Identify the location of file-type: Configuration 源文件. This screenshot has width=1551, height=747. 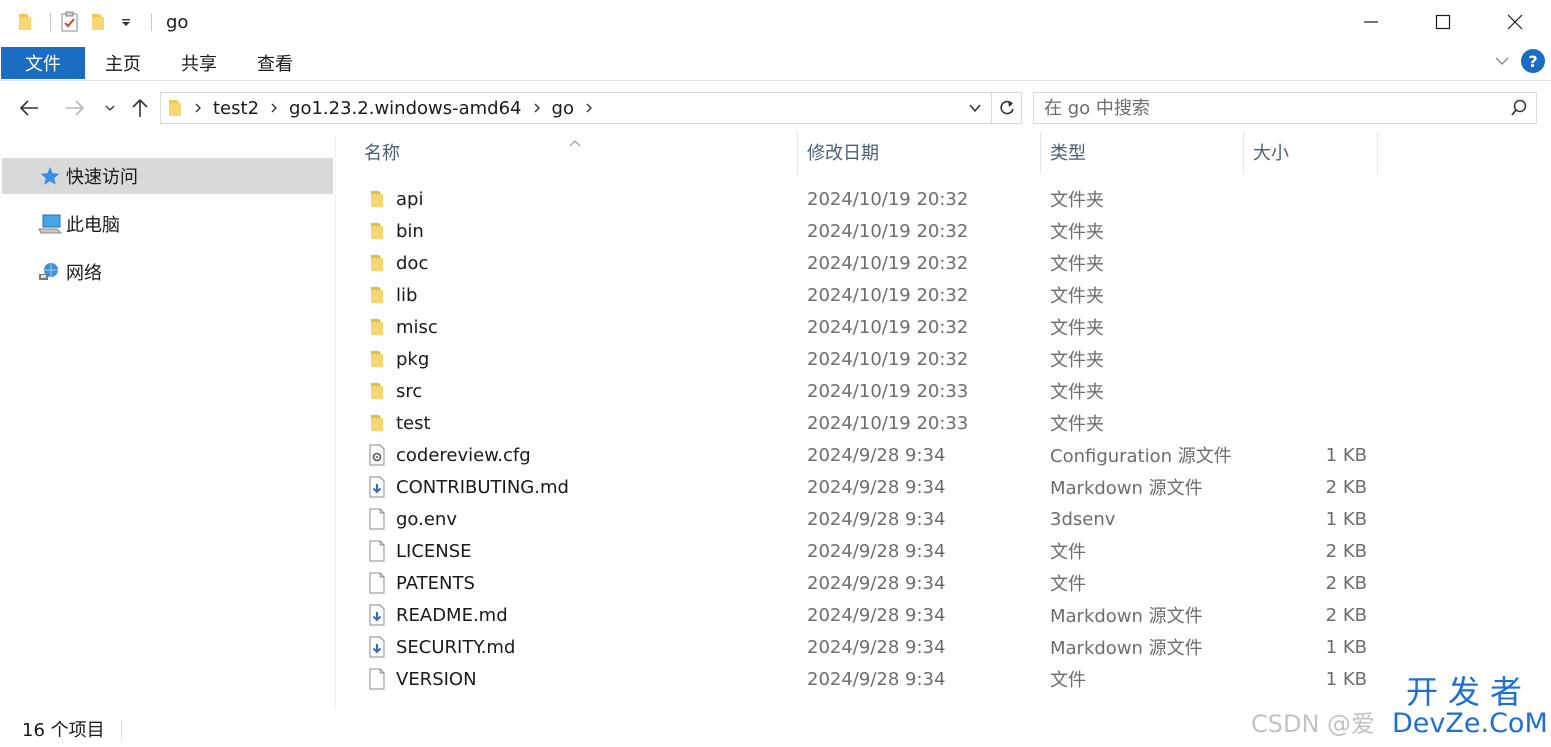
(1141, 456).